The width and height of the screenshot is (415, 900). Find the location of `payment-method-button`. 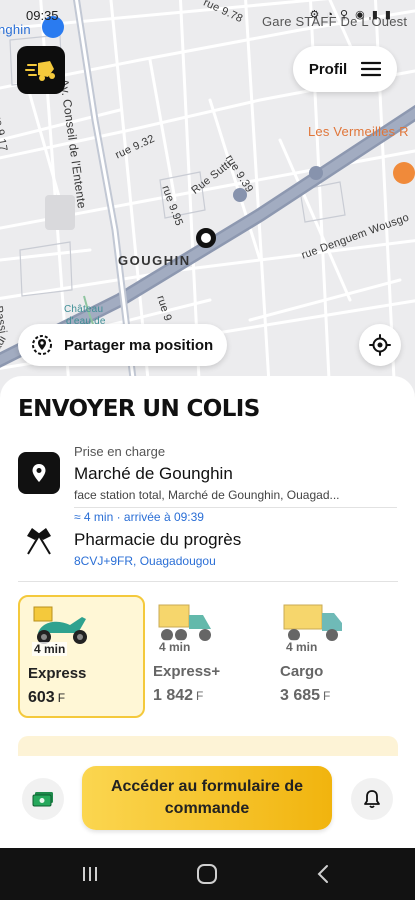

payment-method-button is located at coordinates (43, 799).